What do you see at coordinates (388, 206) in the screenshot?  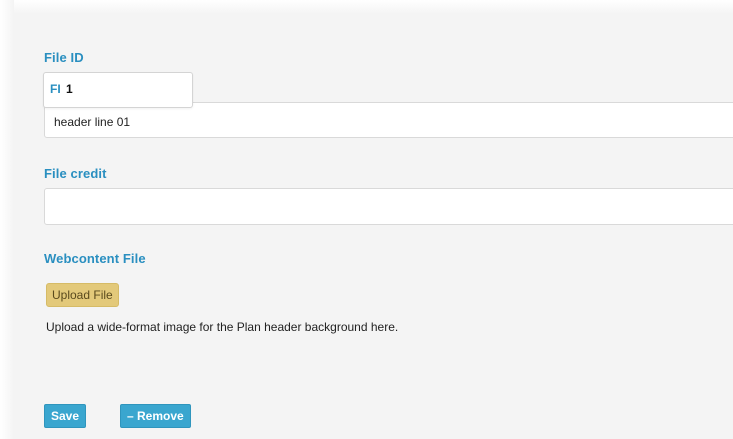 I see `file-credit-field` at bounding box center [388, 206].